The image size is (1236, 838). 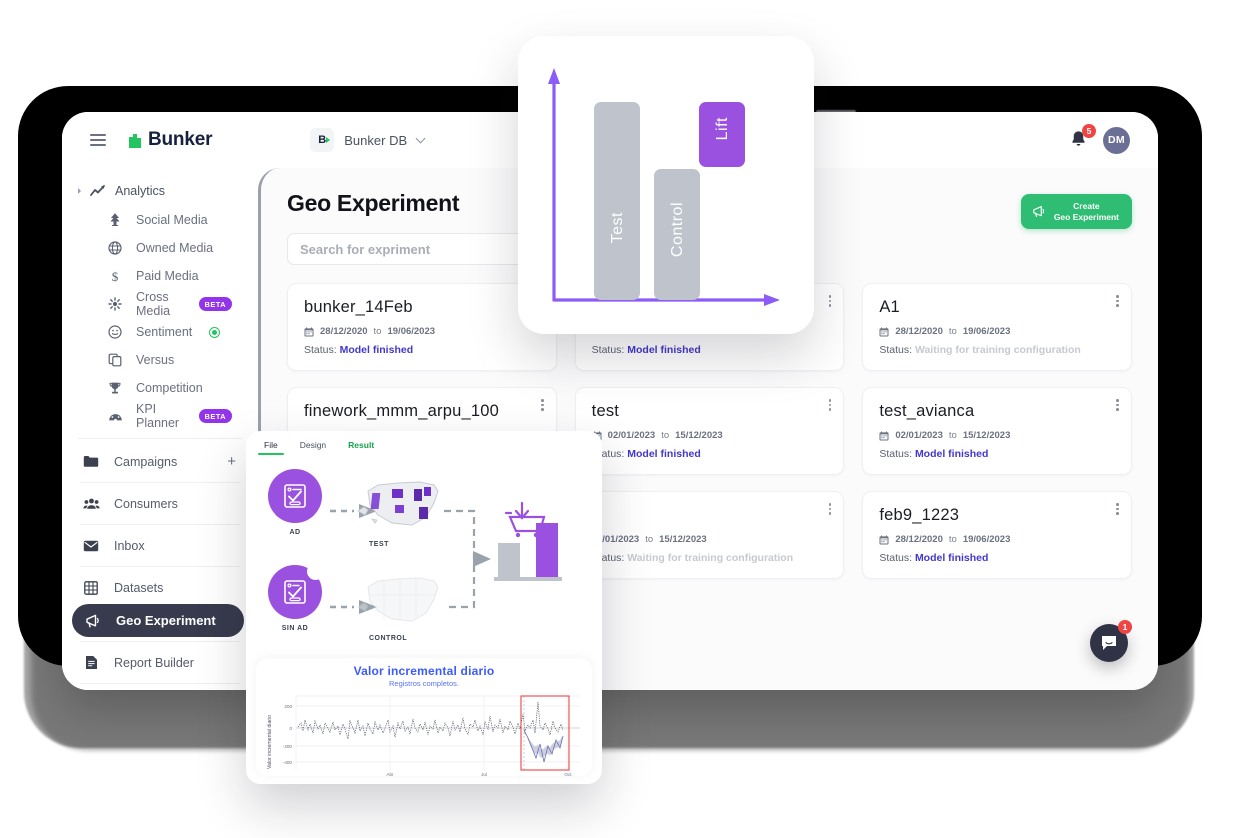 What do you see at coordinates (160, 220) in the screenshot?
I see `sidebar-item-social-media: Social Media` at bounding box center [160, 220].